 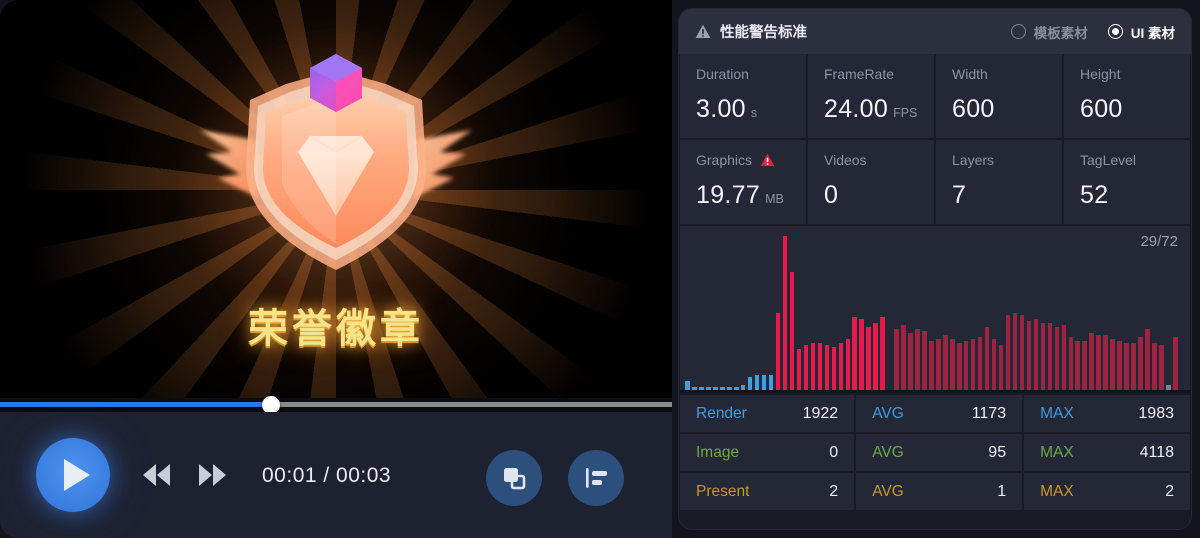 I want to click on graphics-warning-icon, so click(x=767, y=160).